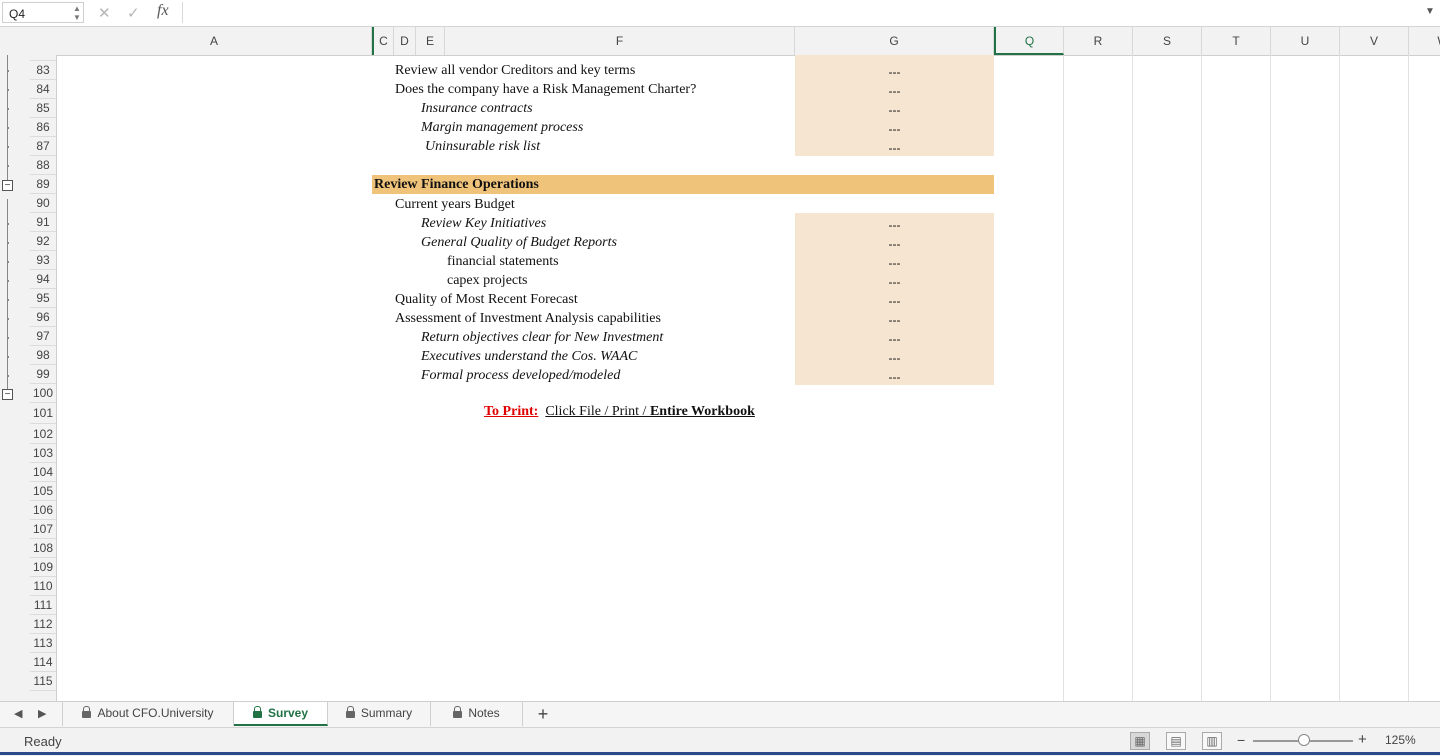 The image size is (1440, 756). What do you see at coordinates (503, 262) in the screenshot?
I see `question-cell: financial statements` at bounding box center [503, 262].